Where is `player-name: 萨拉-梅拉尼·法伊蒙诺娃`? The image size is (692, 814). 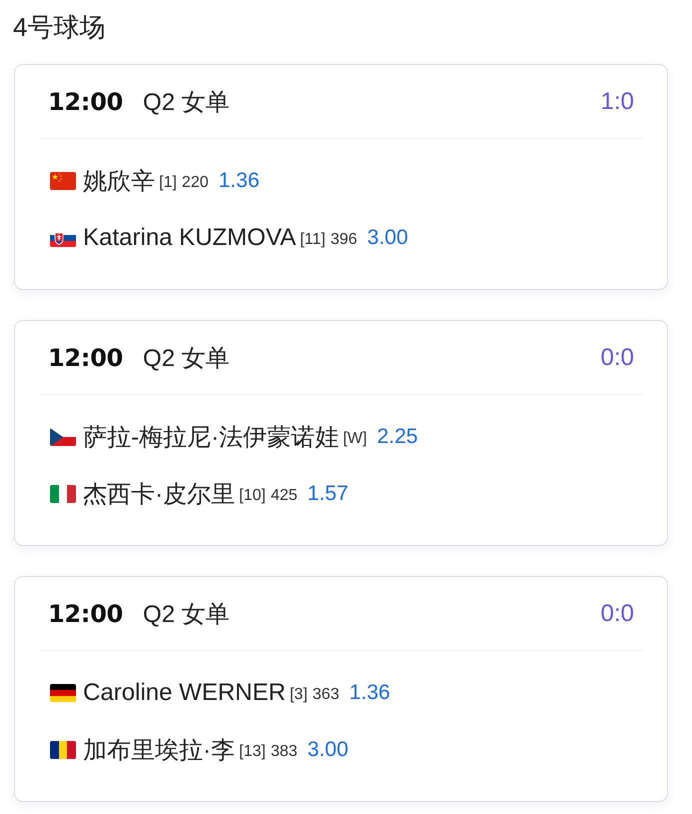
player-name: 萨拉-梅拉尼·法伊蒙诺娃 is located at coordinates (211, 437).